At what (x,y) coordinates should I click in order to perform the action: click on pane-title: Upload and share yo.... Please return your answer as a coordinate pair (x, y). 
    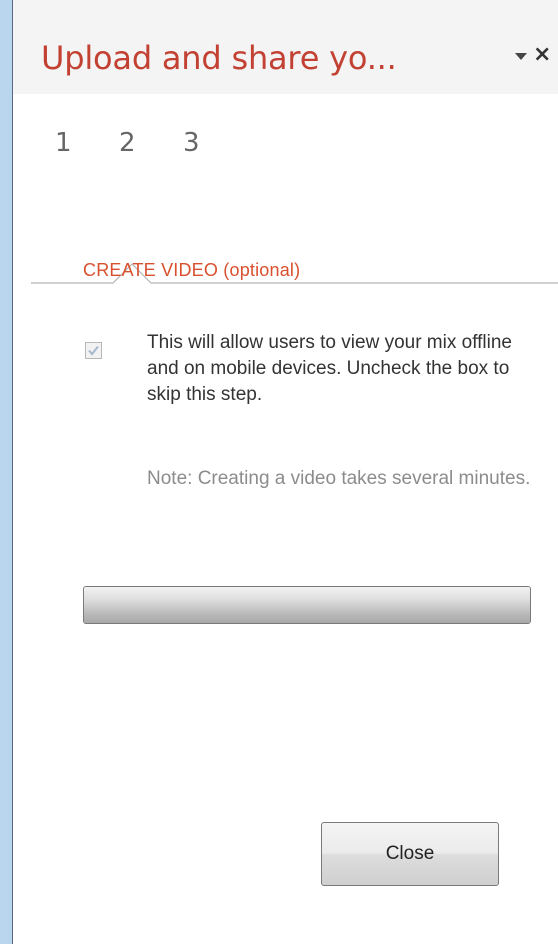
    Looking at the image, I should click on (219, 58).